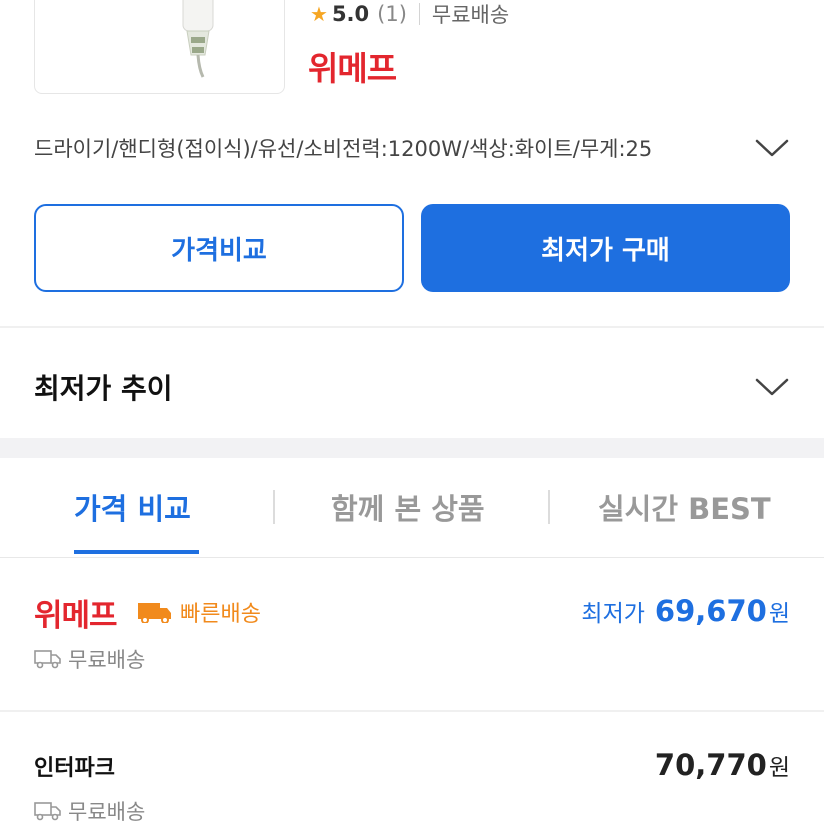  I want to click on tab-price-compare: 가격 비교, so click(132, 507).